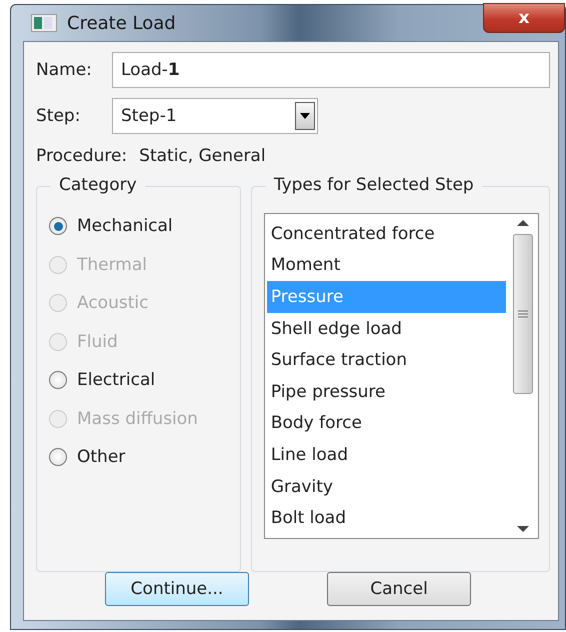  What do you see at coordinates (215, 116) in the screenshot?
I see `step-dropdown: Step-1` at bounding box center [215, 116].